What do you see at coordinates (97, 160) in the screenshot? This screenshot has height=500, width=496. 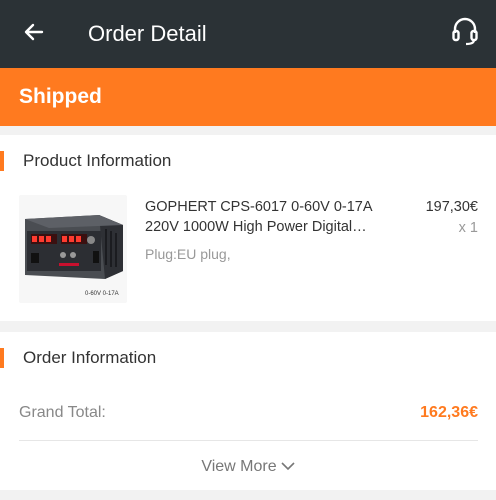 I see `product-section-title: Product Information` at bounding box center [97, 160].